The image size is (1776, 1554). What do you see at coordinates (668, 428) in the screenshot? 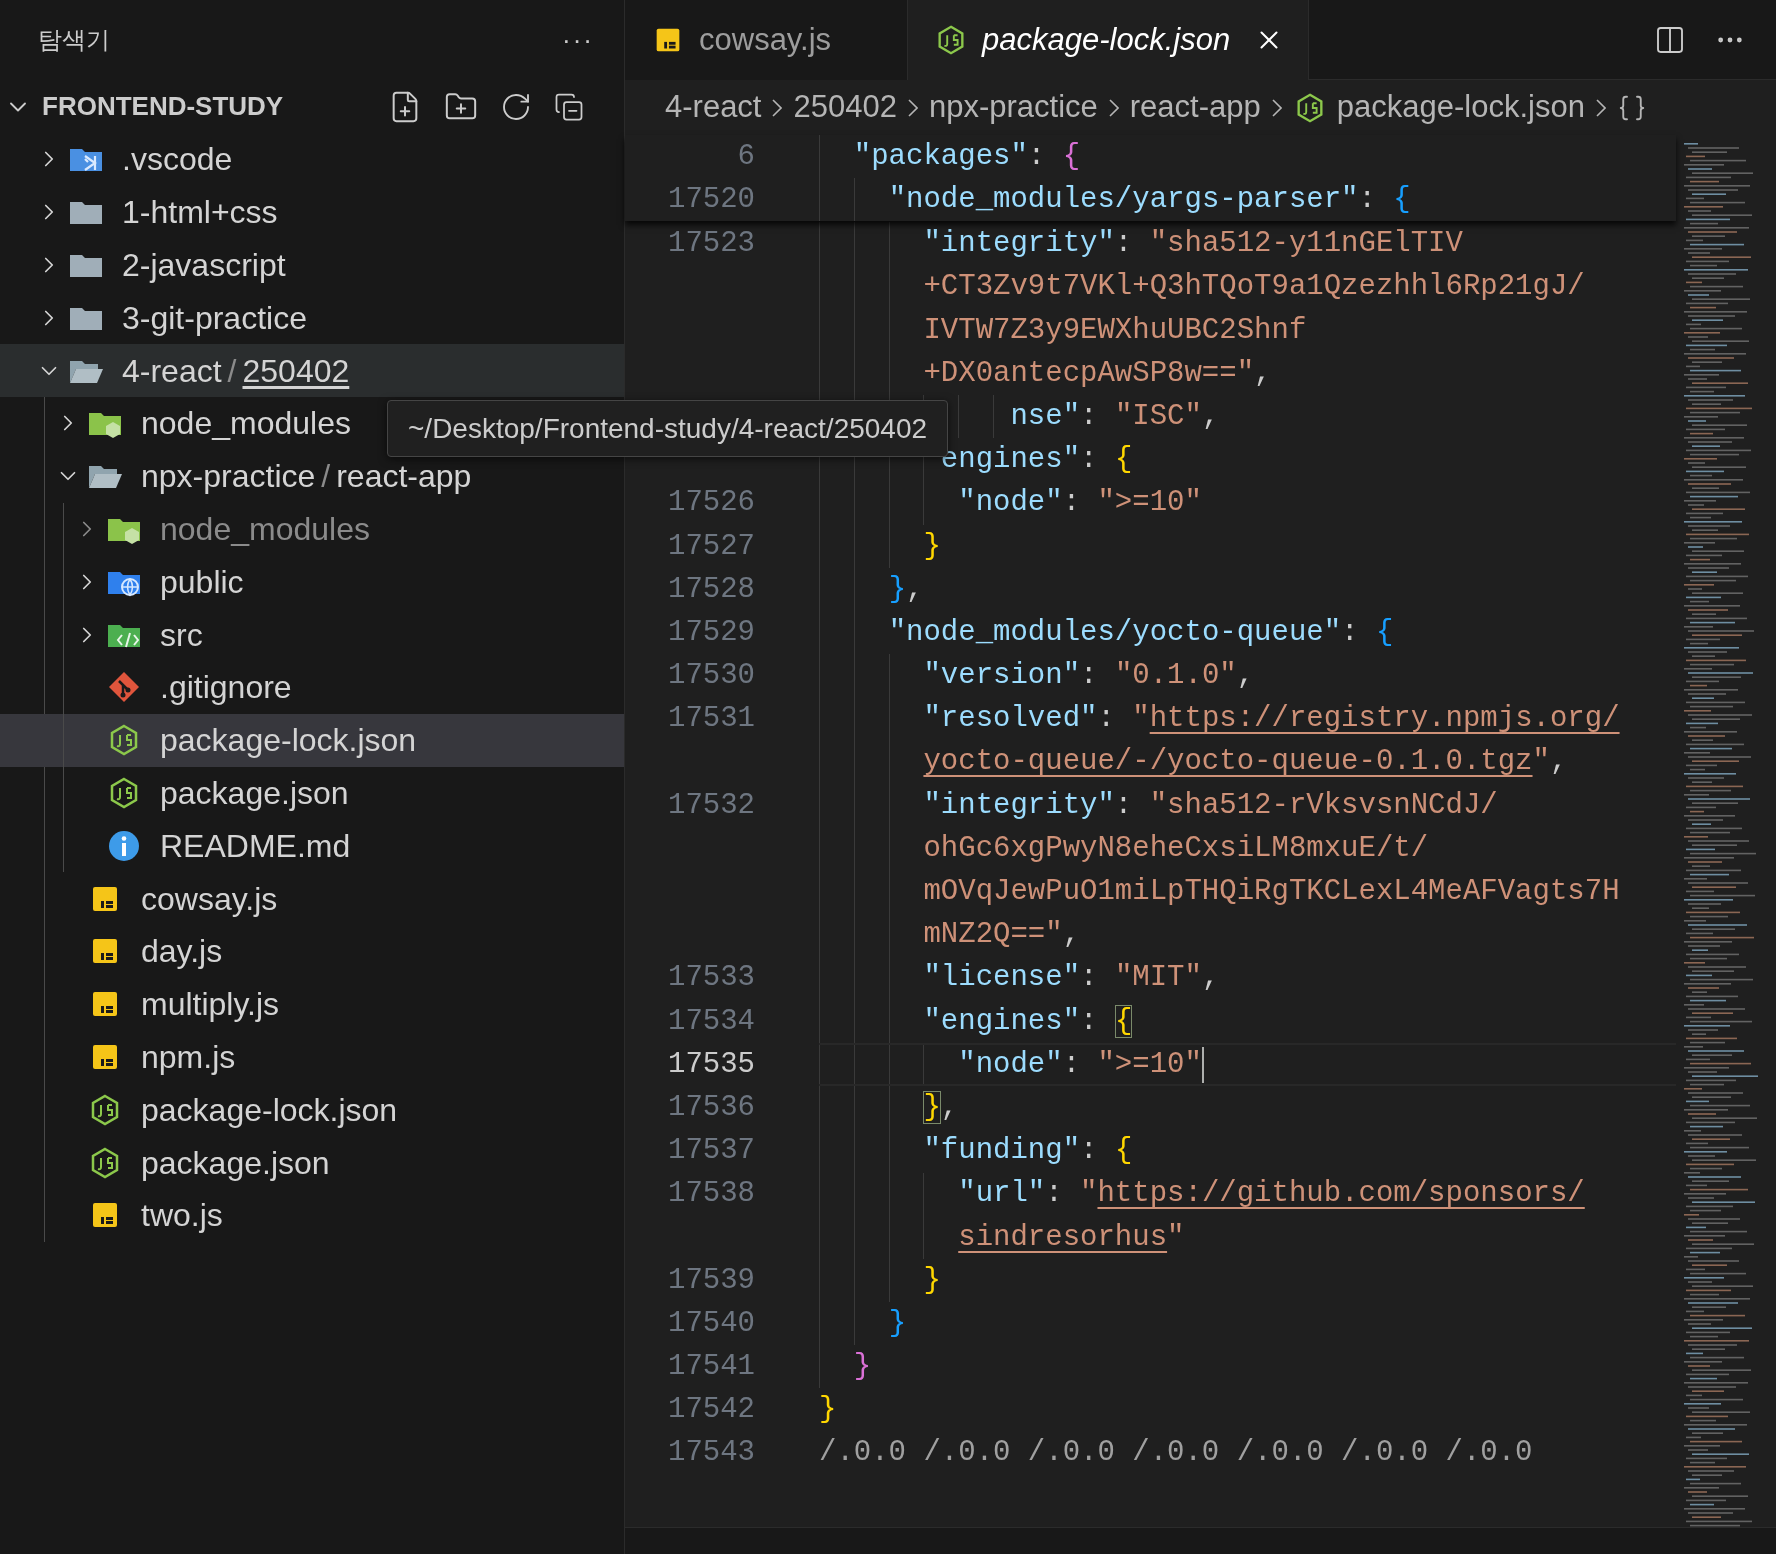
I see `tooltip: ~/Desktop/Frontend-study/4-react/250402` at bounding box center [668, 428].